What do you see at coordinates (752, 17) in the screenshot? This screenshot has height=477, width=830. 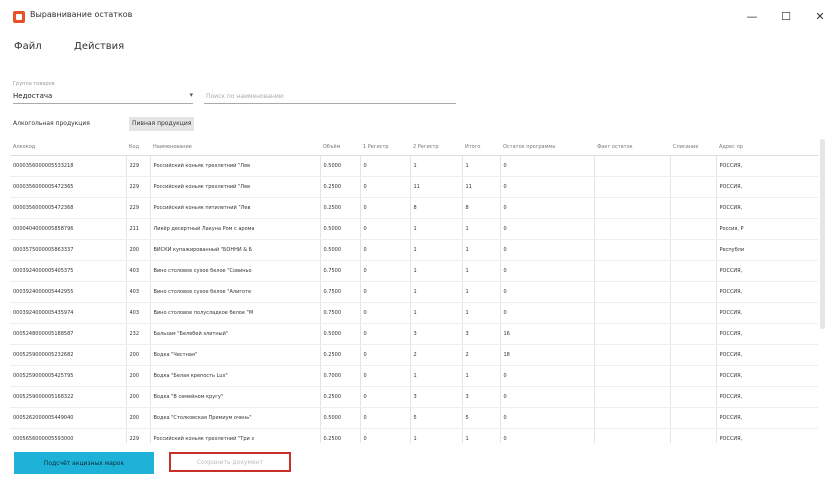 I see `minimize-button: —` at bounding box center [752, 17].